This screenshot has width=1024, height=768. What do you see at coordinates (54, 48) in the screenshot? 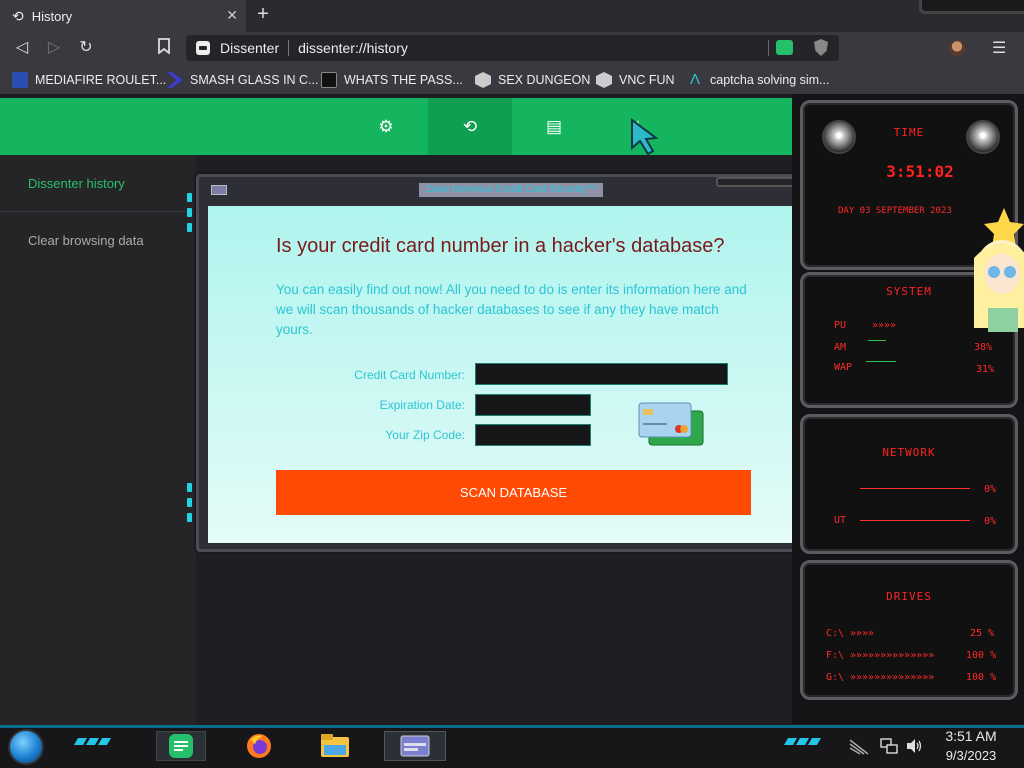
I see `forward-button: ▷` at bounding box center [54, 48].